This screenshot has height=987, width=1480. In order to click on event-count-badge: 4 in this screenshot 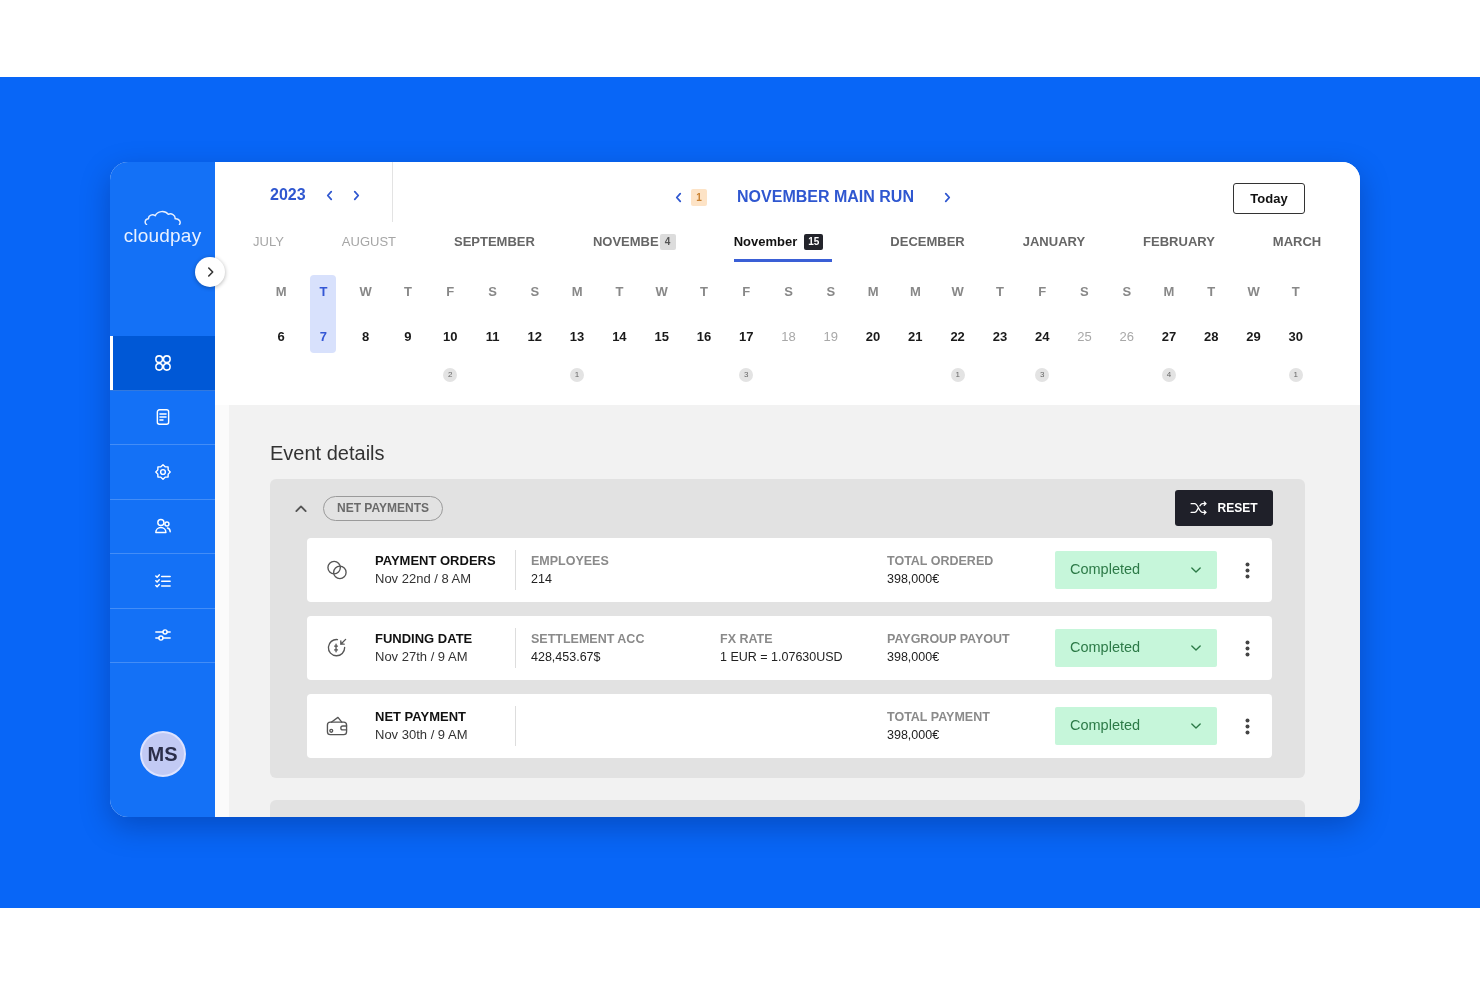, I will do `click(1169, 375)`.